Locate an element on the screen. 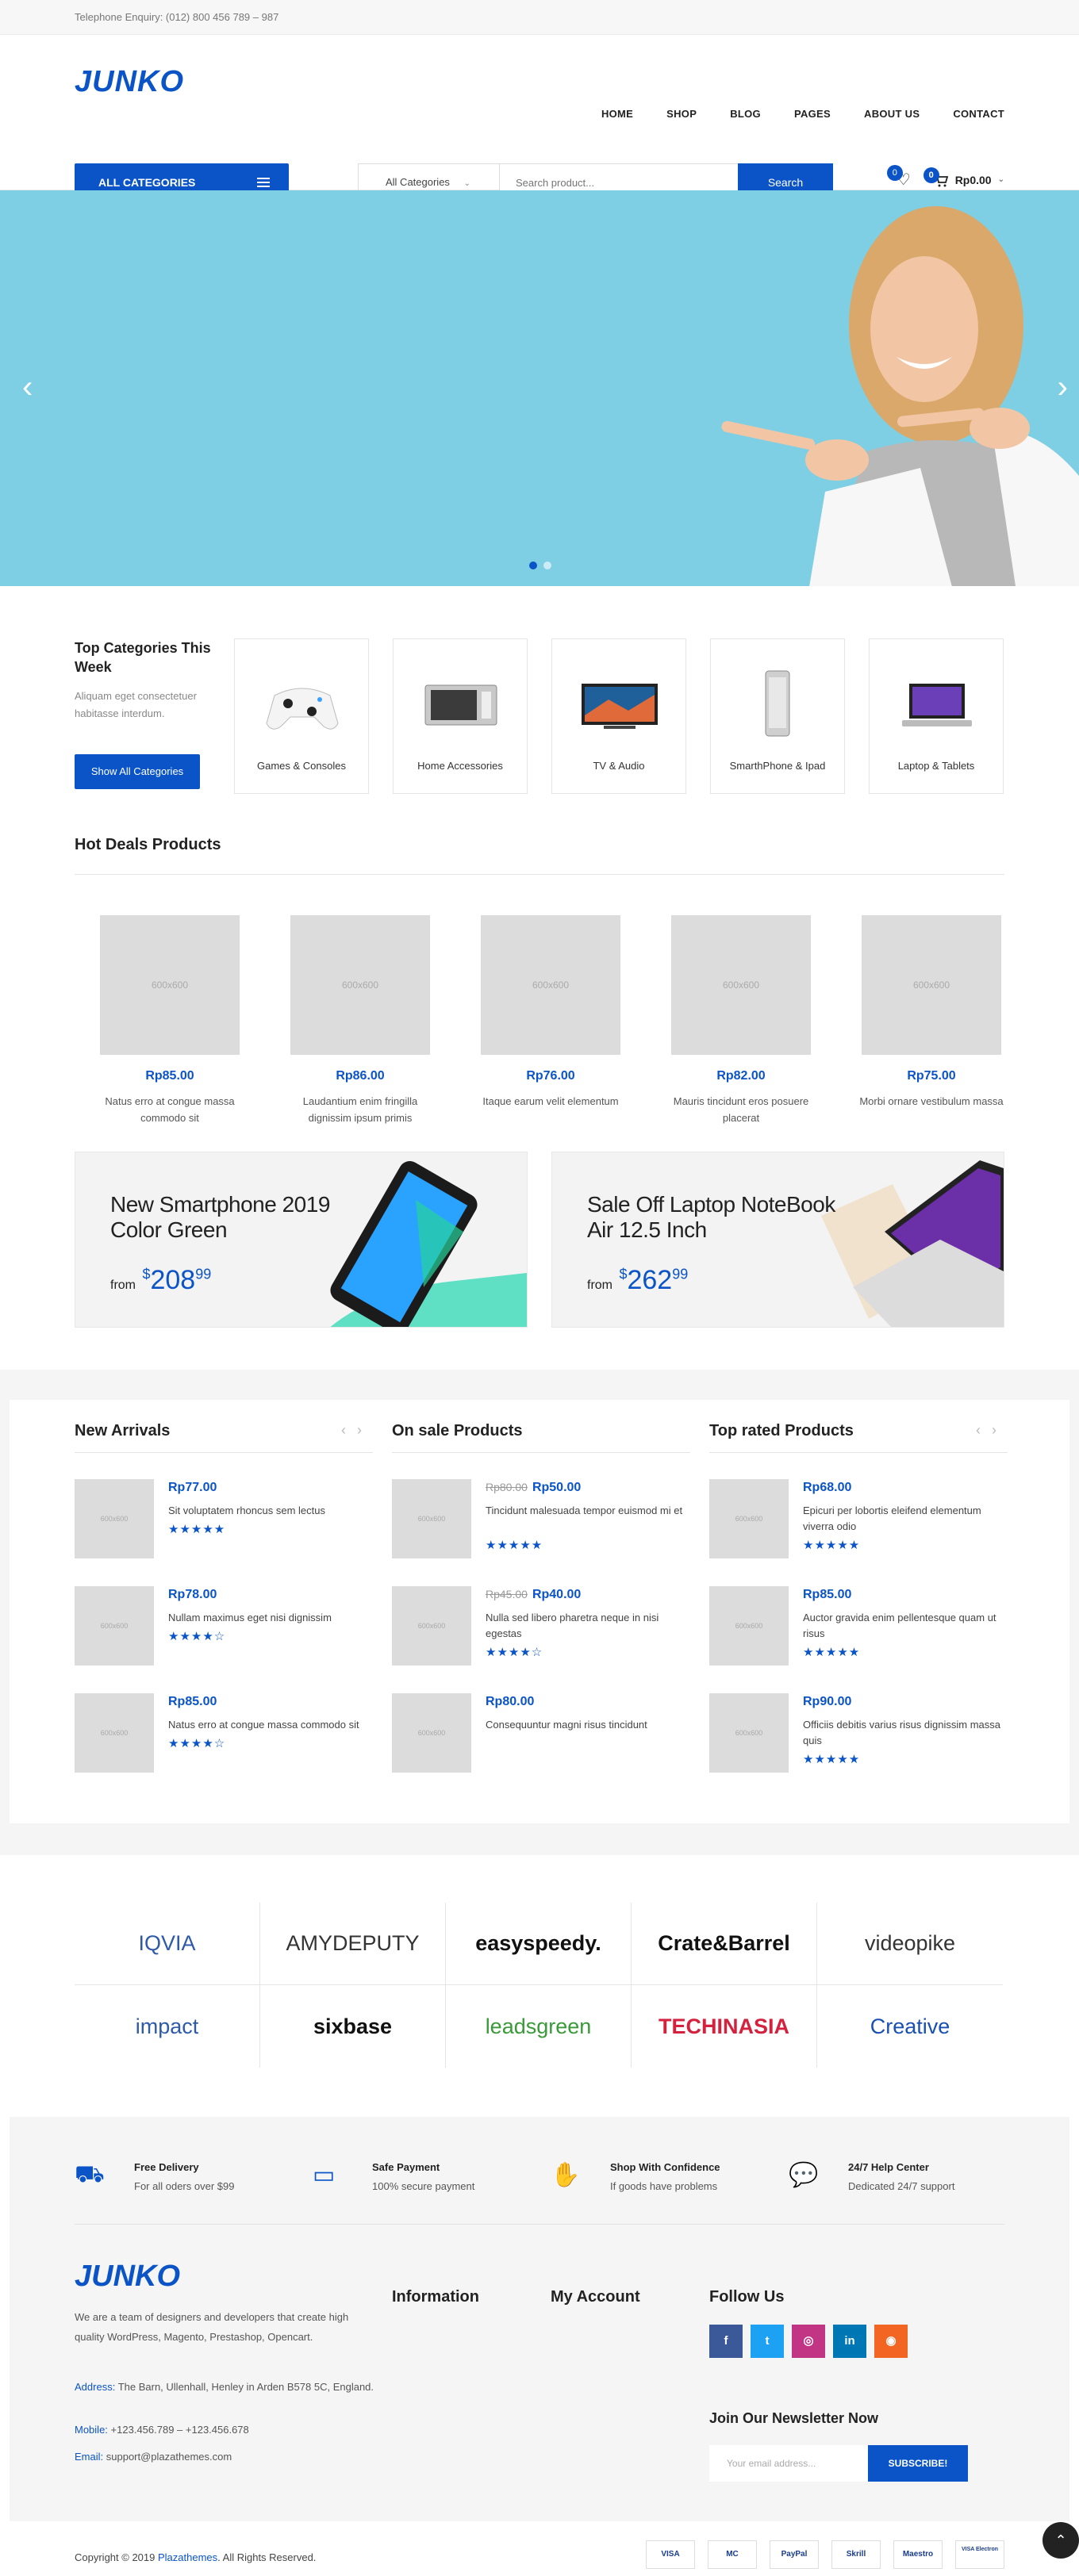 The width and height of the screenshot is (1079, 2576). linkedin-icon: in is located at coordinates (849, 2342).